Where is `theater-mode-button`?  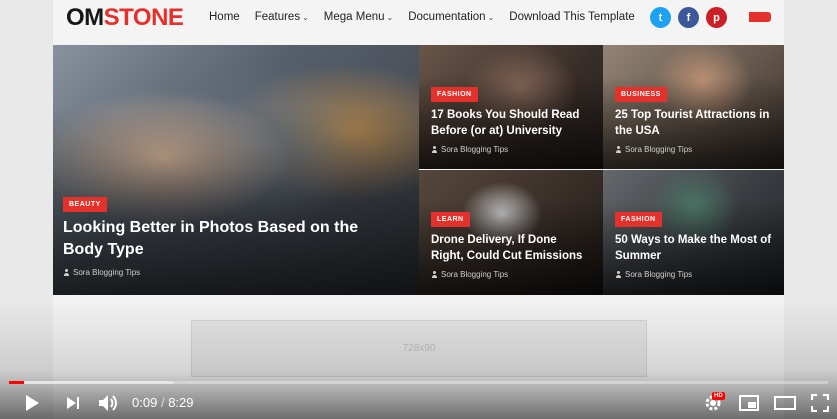 theater-mode-button is located at coordinates (785, 403).